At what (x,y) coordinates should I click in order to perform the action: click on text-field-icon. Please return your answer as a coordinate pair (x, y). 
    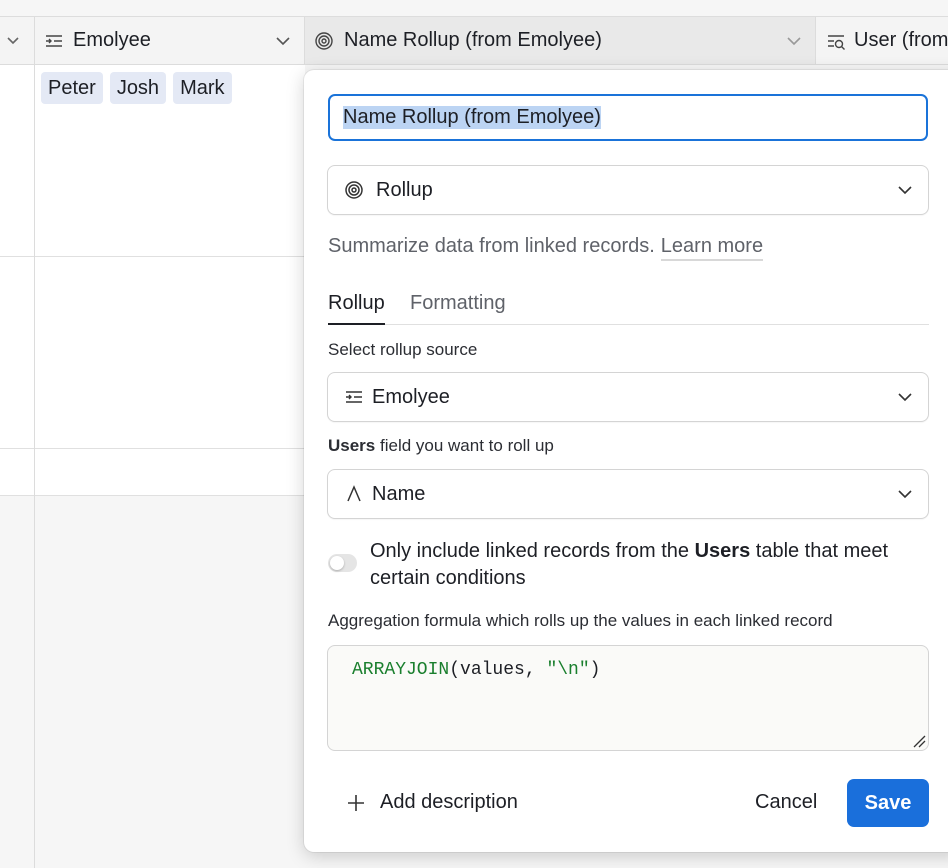
    Looking at the image, I should click on (354, 494).